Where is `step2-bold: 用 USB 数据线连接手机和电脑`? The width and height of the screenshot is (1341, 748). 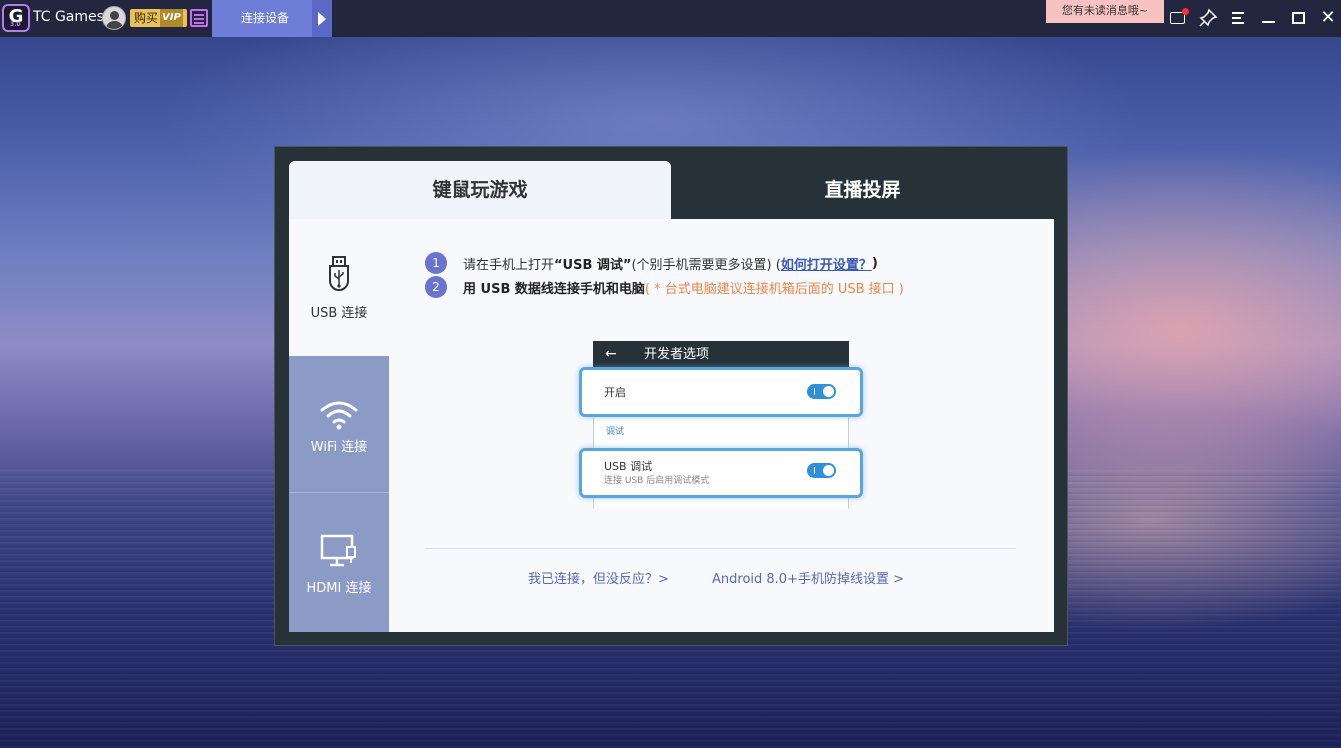 step2-bold: 用 USB 数据线连接手机和电脑 is located at coordinates (554, 289).